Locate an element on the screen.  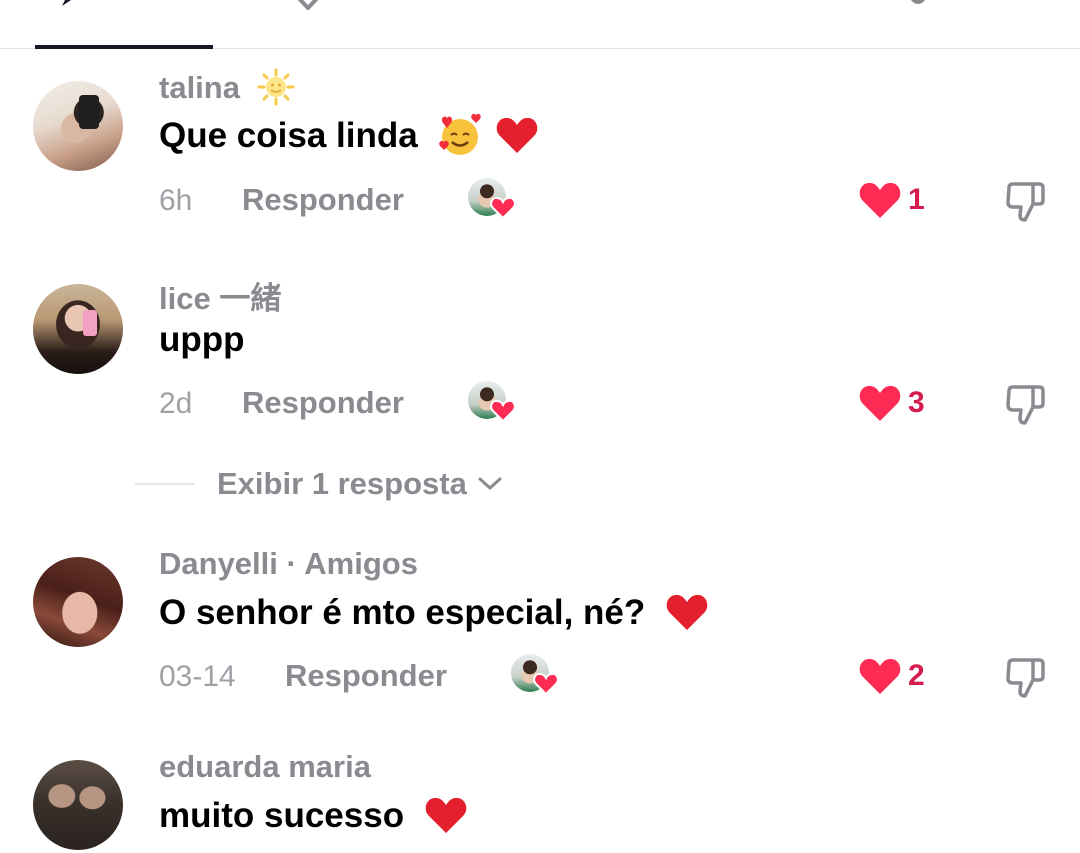
like-count: 3 is located at coordinates (916, 402).